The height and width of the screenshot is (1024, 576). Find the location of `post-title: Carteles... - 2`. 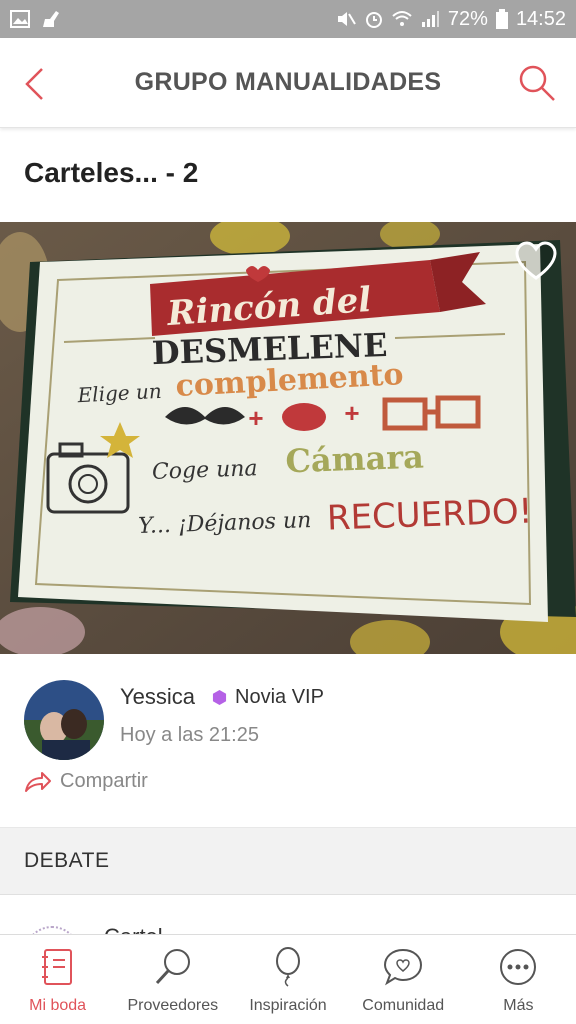

post-title: Carteles... - 2 is located at coordinates (111, 172).